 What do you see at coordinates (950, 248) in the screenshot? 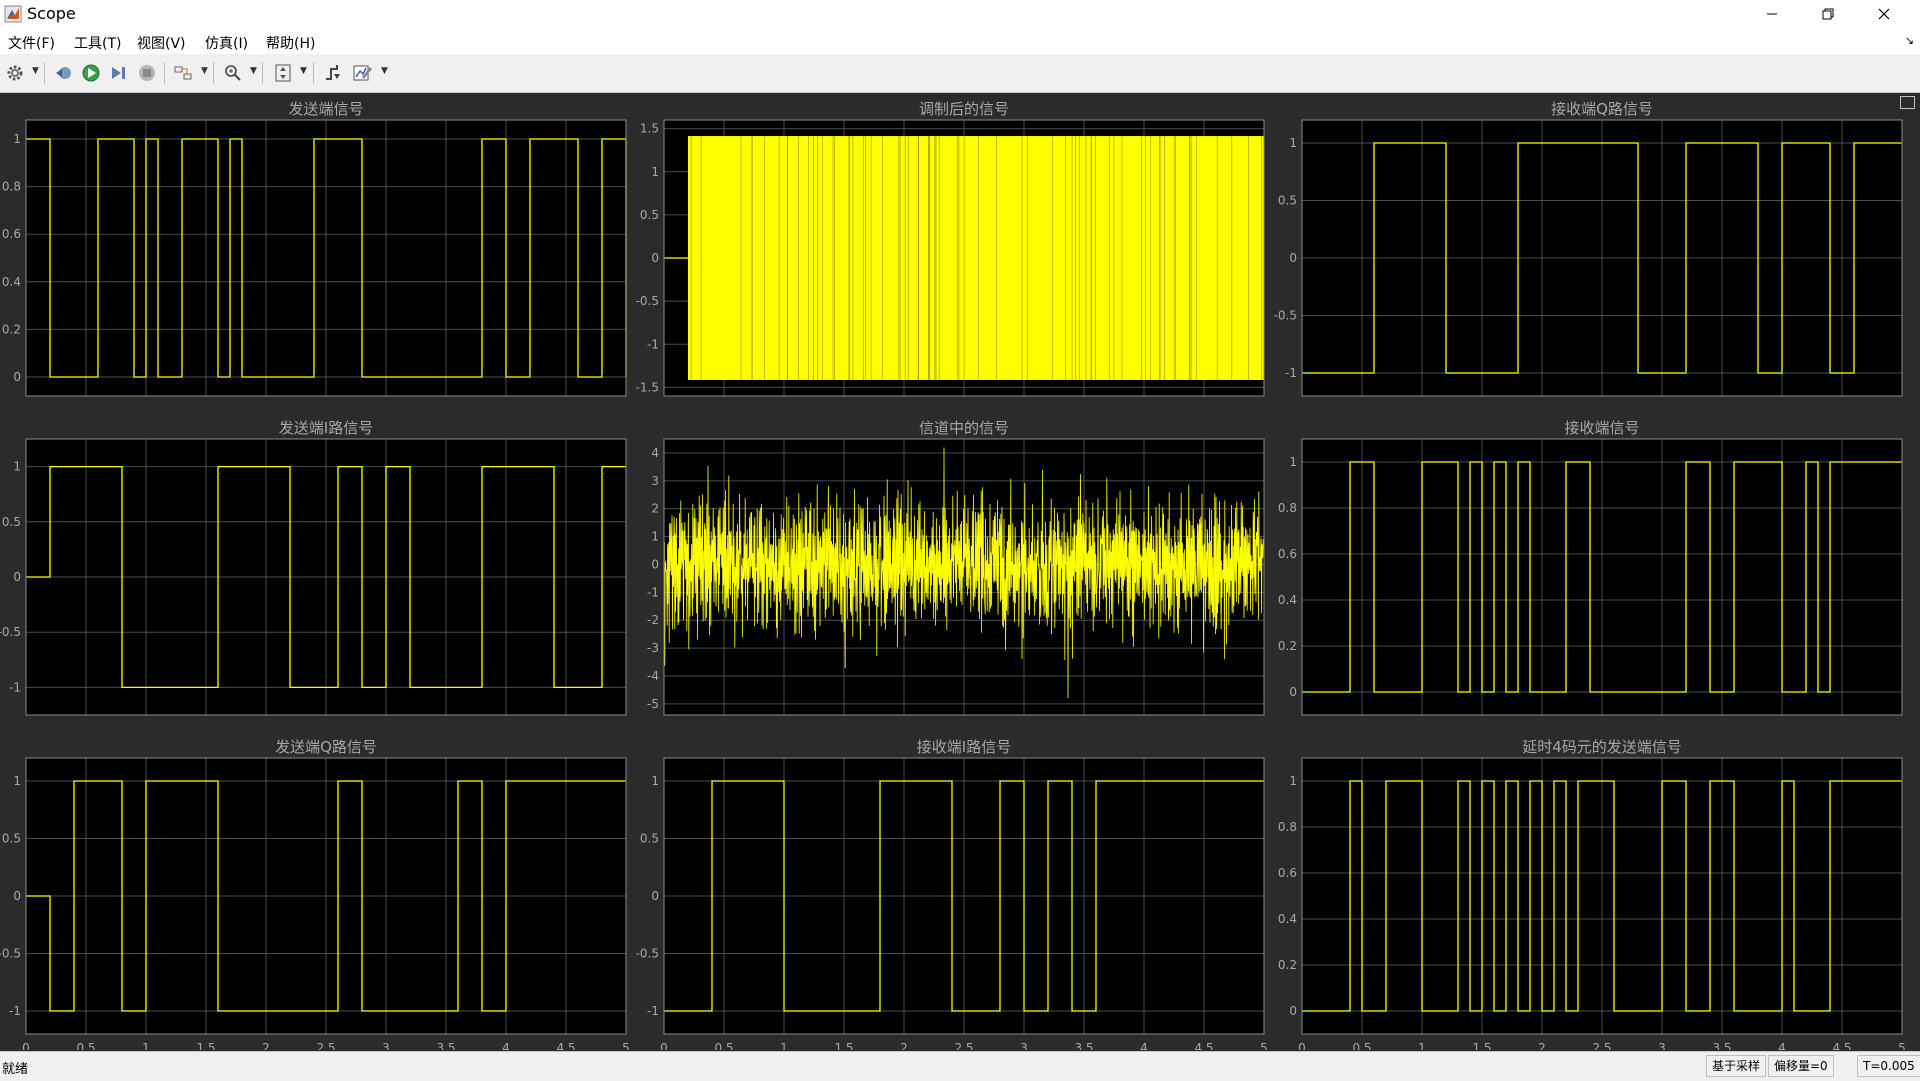
I see `scope-axes: 调制后的信号-1.5-1-0.500.511.5` at bounding box center [950, 248].